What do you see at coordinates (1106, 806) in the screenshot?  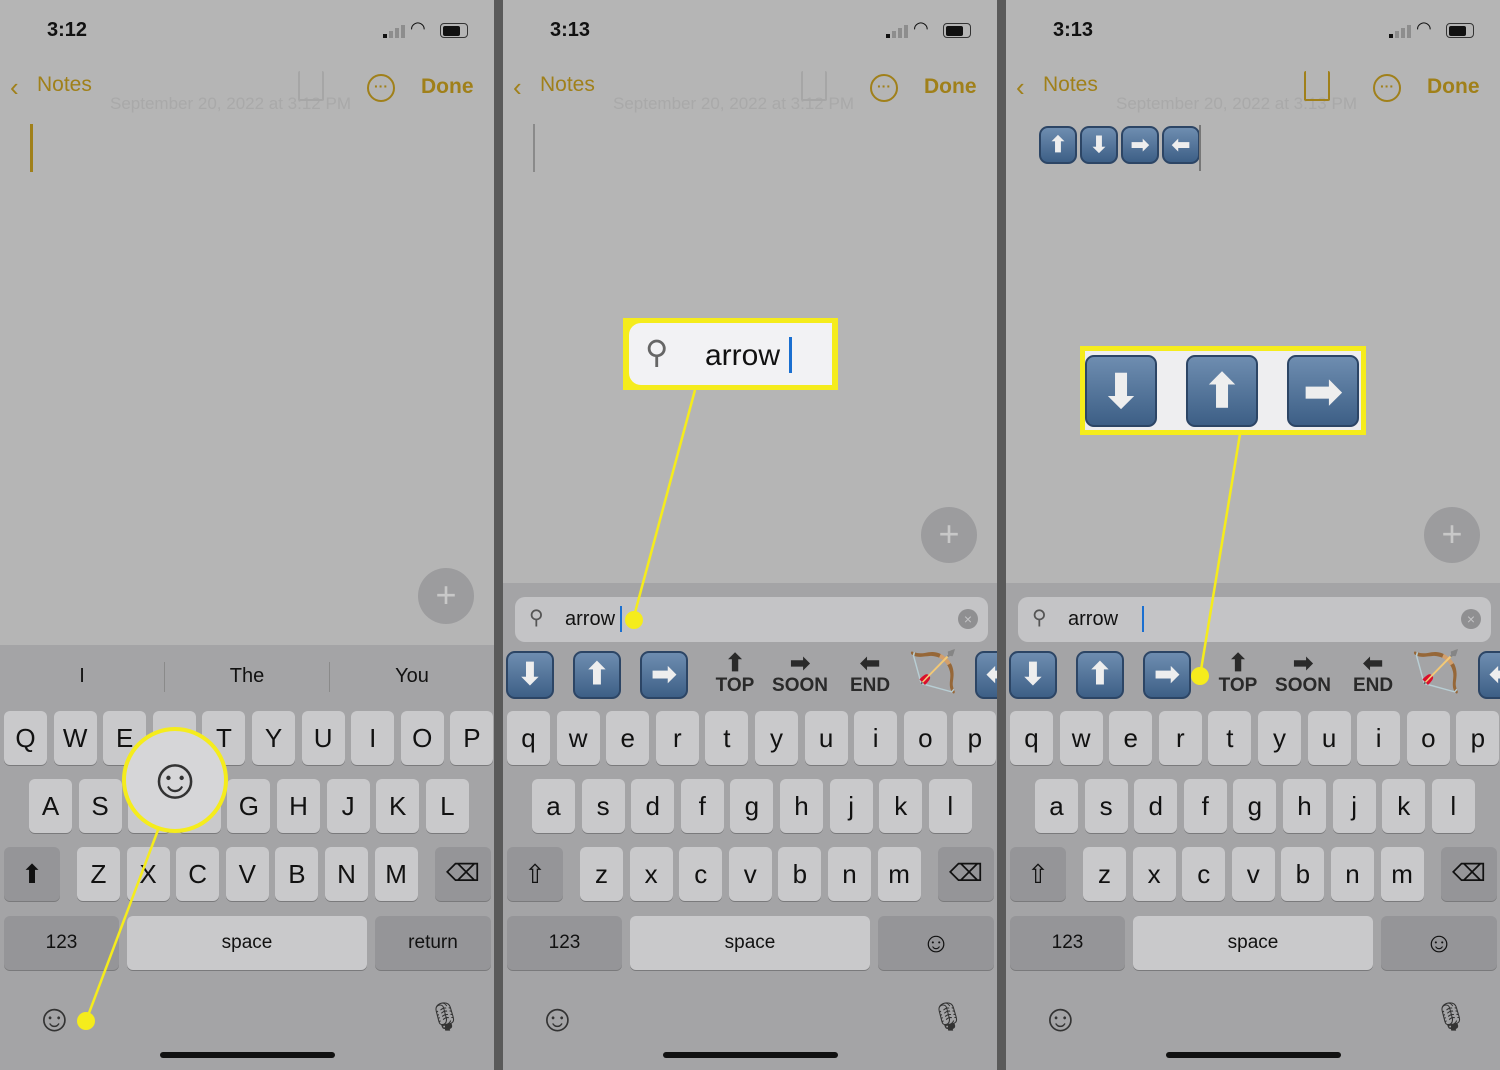 I see `key-s: s` at bounding box center [1106, 806].